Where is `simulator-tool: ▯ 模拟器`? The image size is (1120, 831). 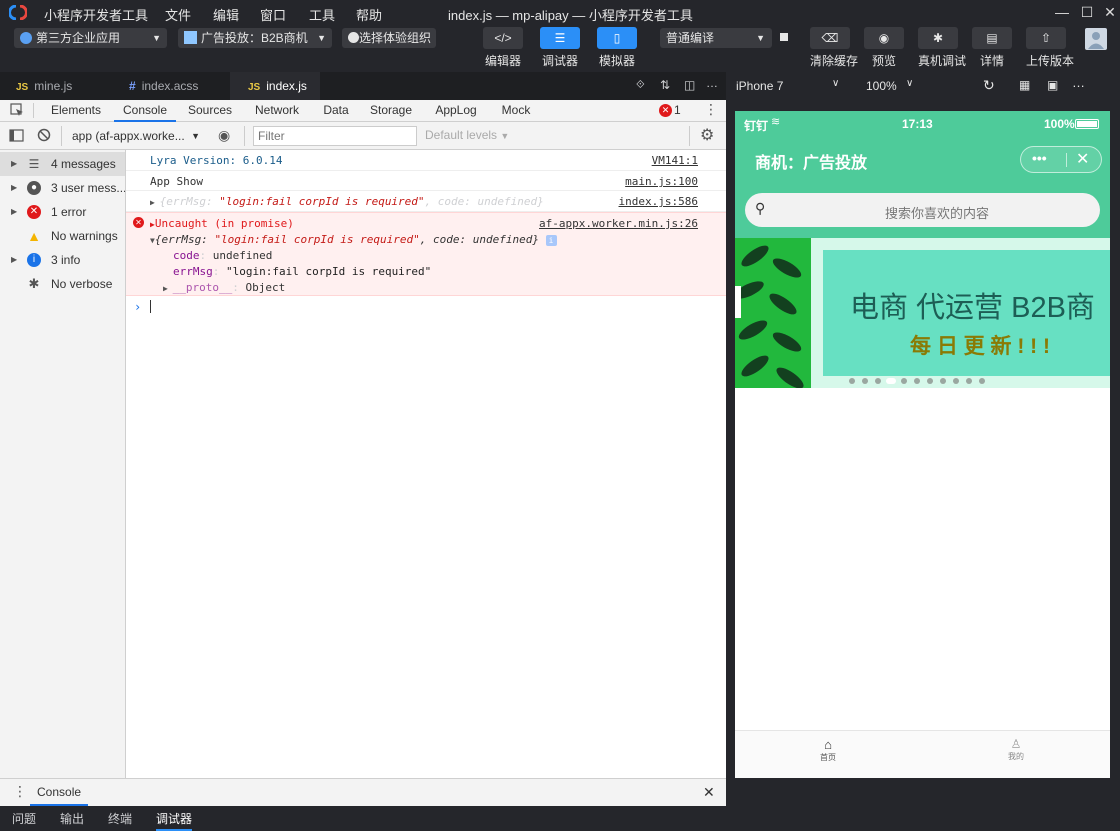 simulator-tool: ▯ 模拟器 is located at coordinates (617, 48).